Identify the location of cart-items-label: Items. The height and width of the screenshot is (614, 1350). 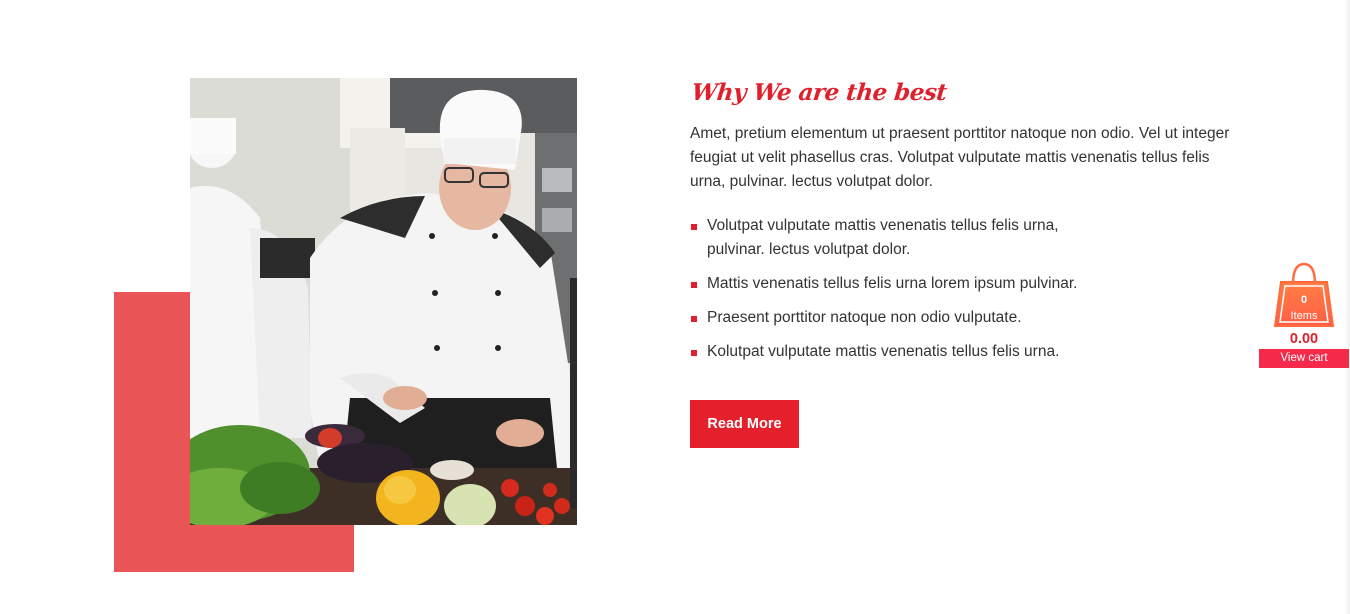
(1304, 316).